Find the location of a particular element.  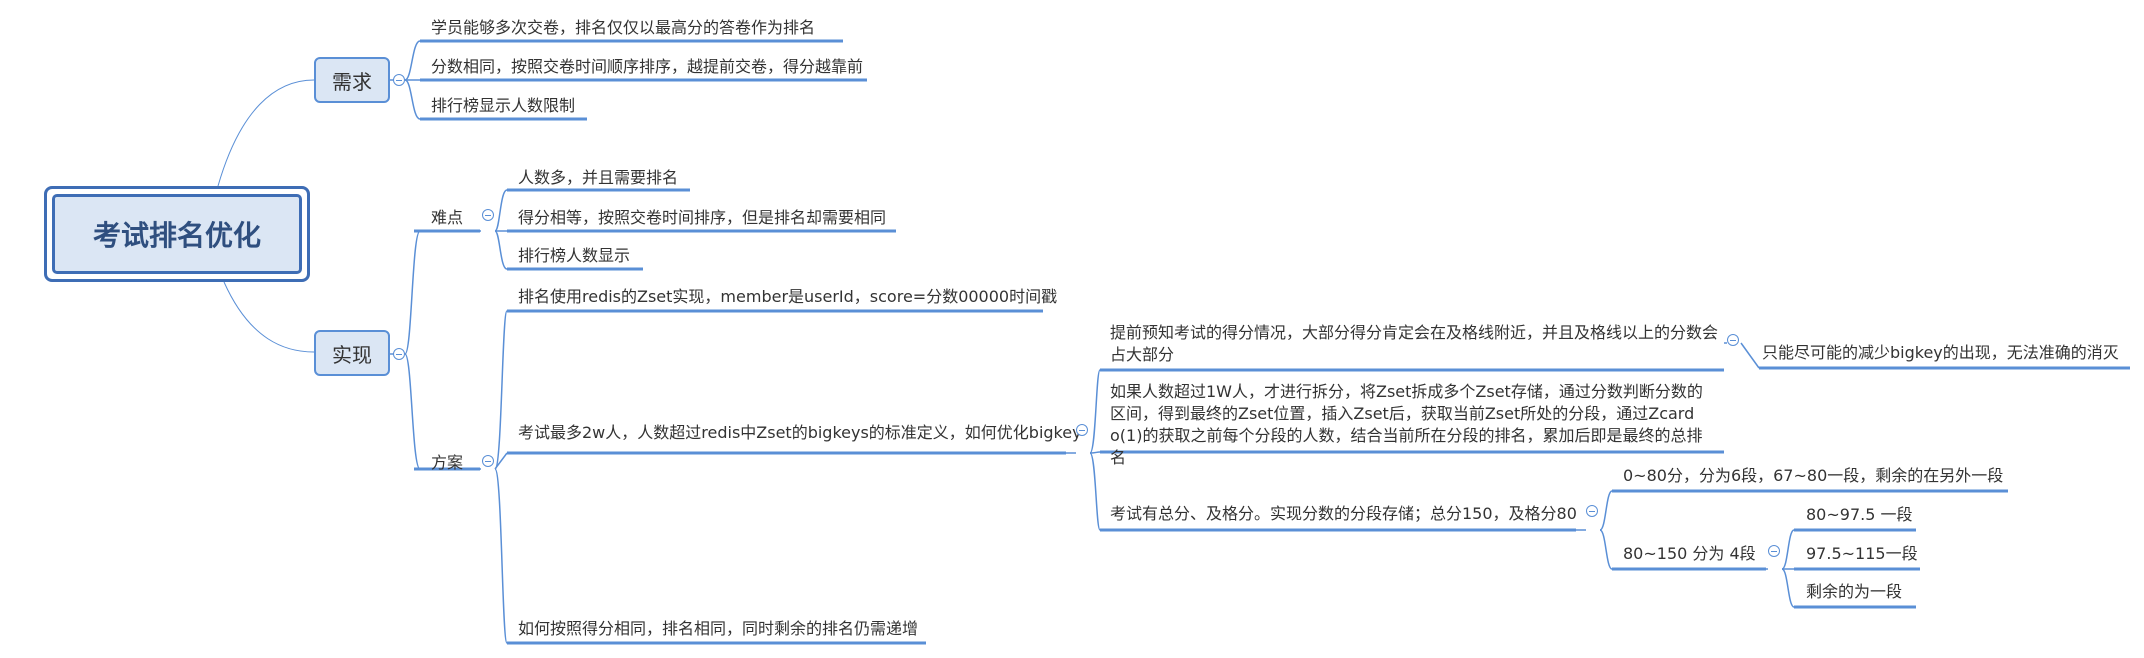

bigkey-predict-note: 只能尽可能的减少bigkey的出现，无法准确的消灭 is located at coordinates (1940, 353).